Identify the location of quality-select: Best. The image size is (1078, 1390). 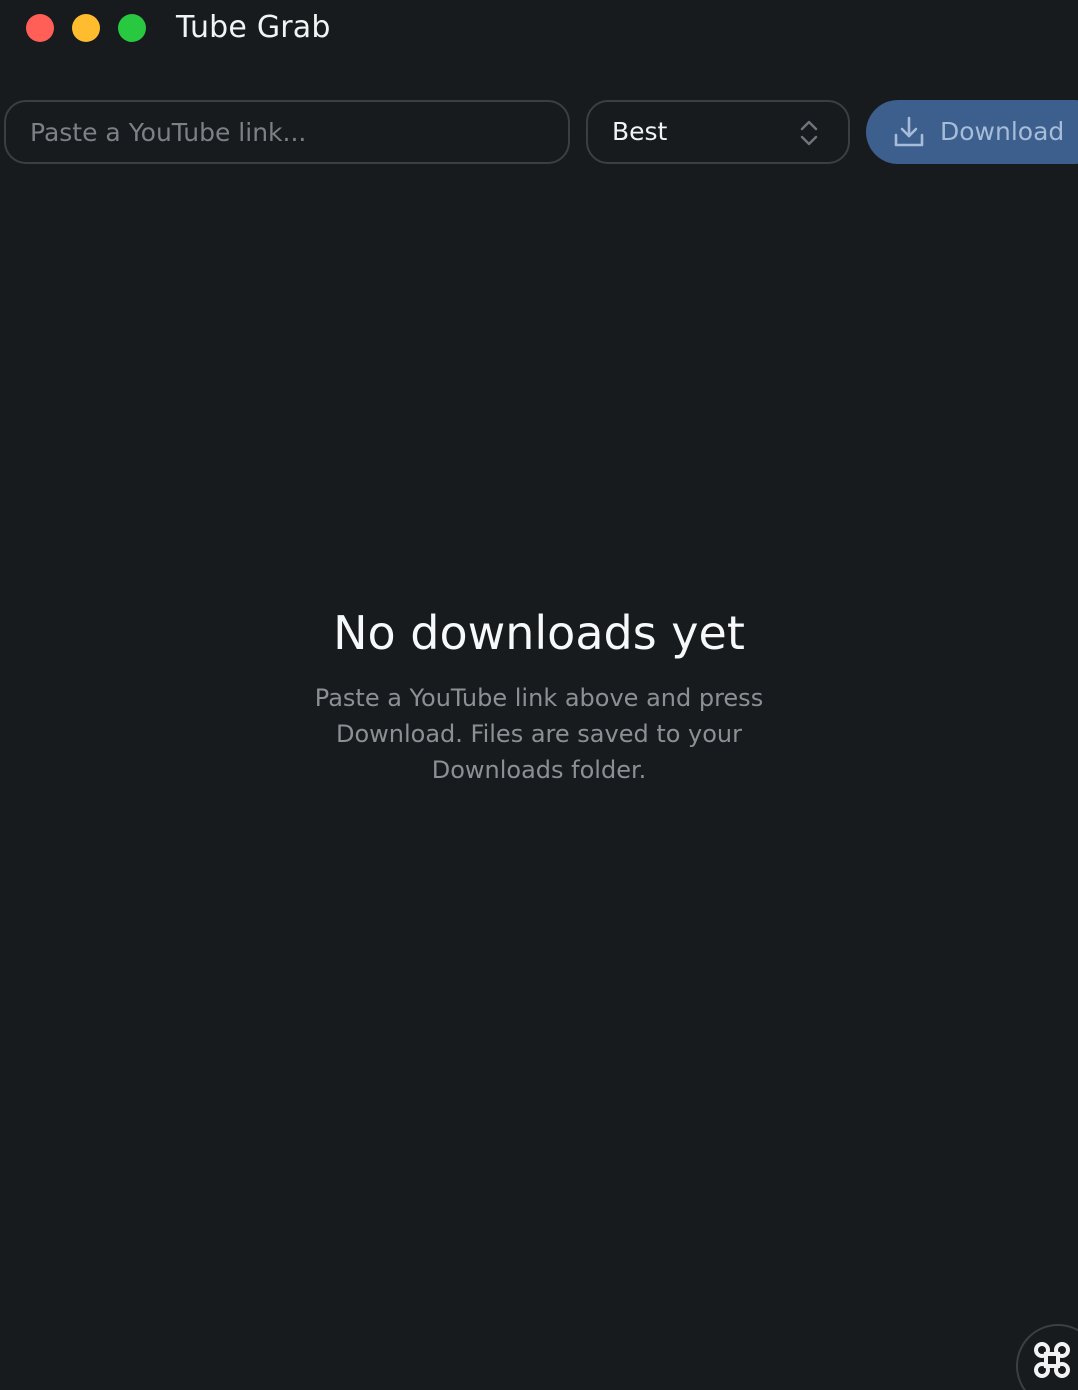
(718, 132).